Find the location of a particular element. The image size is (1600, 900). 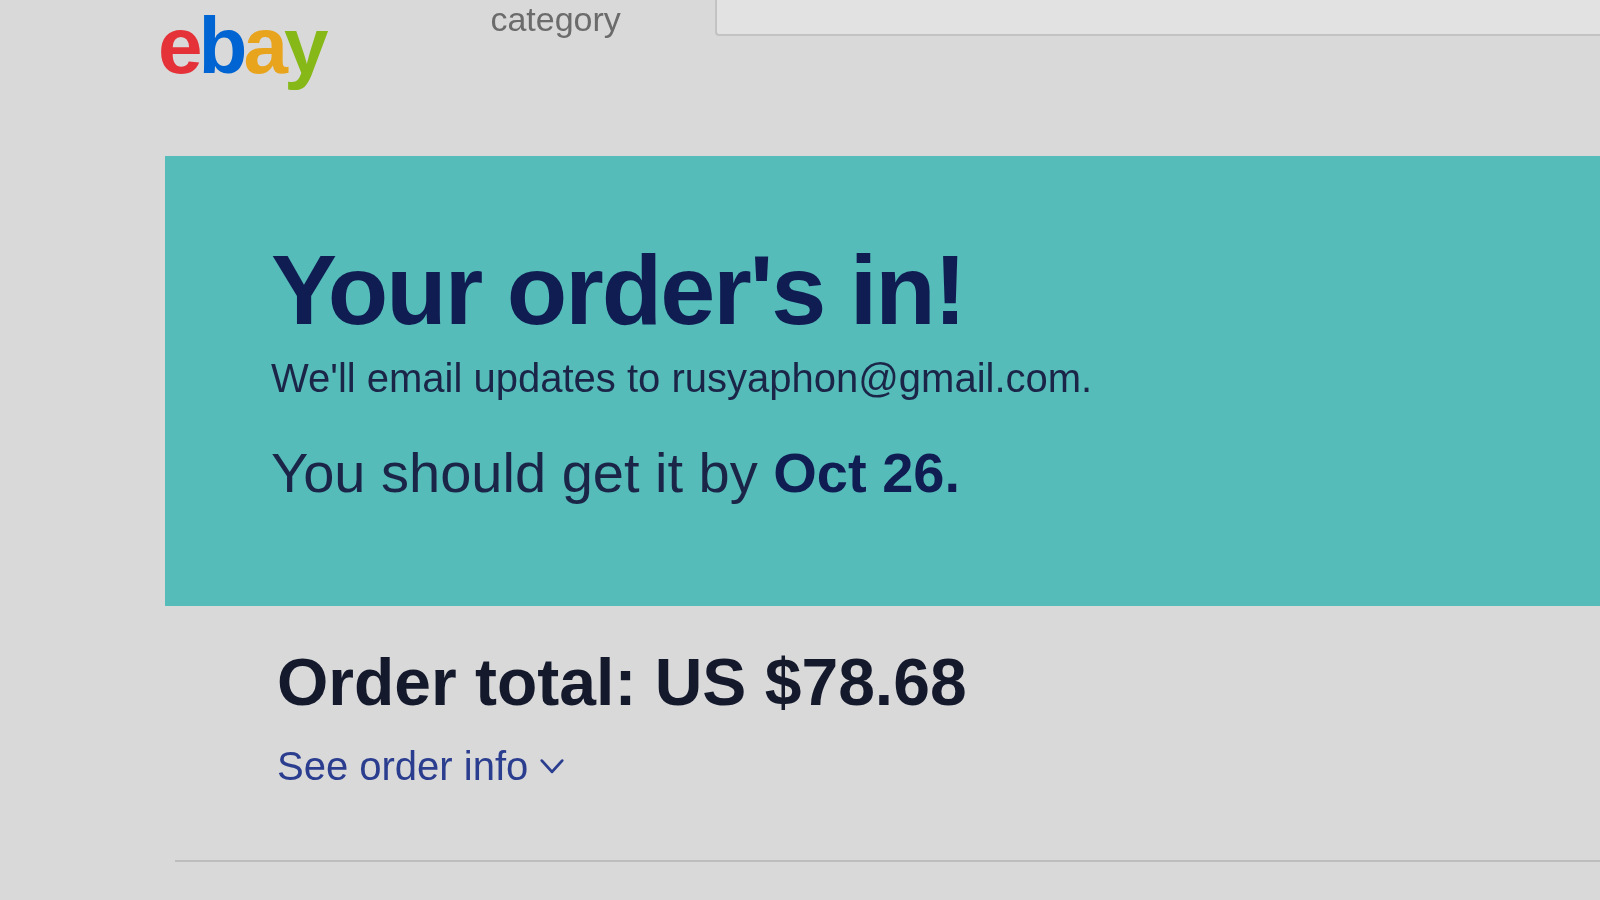

email-note: We'll email updates to rusyaphon@gmail.com. is located at coordinates (682, 378).